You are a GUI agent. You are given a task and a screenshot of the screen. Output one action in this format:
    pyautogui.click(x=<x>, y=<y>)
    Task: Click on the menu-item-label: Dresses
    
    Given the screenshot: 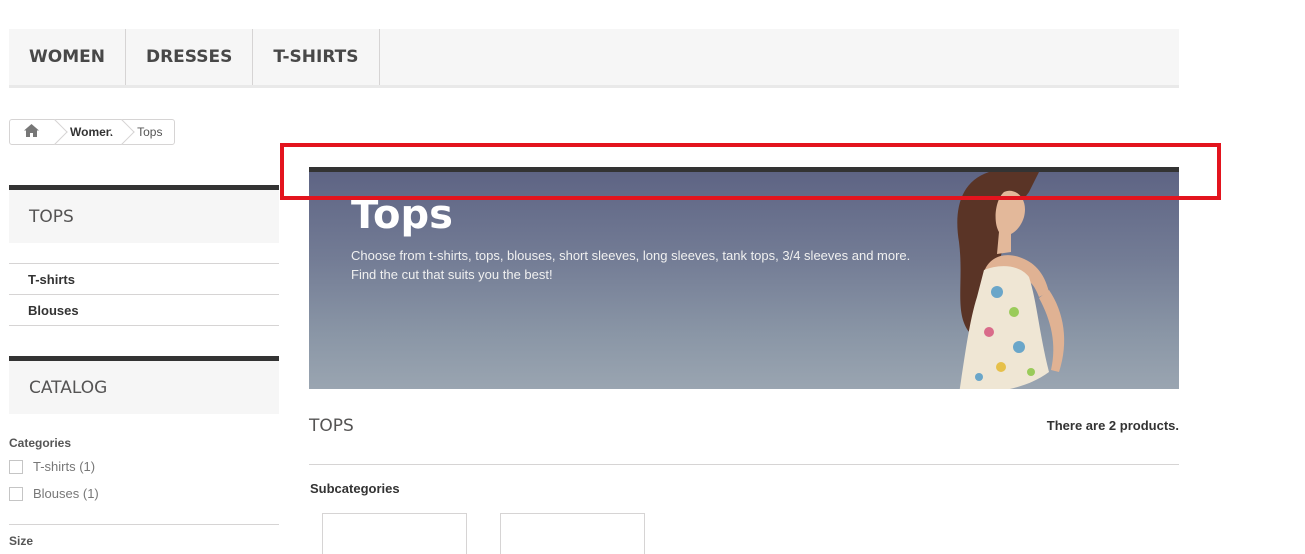 What is the action you would take?
    pyautogui.click(x=189, y=57)
    